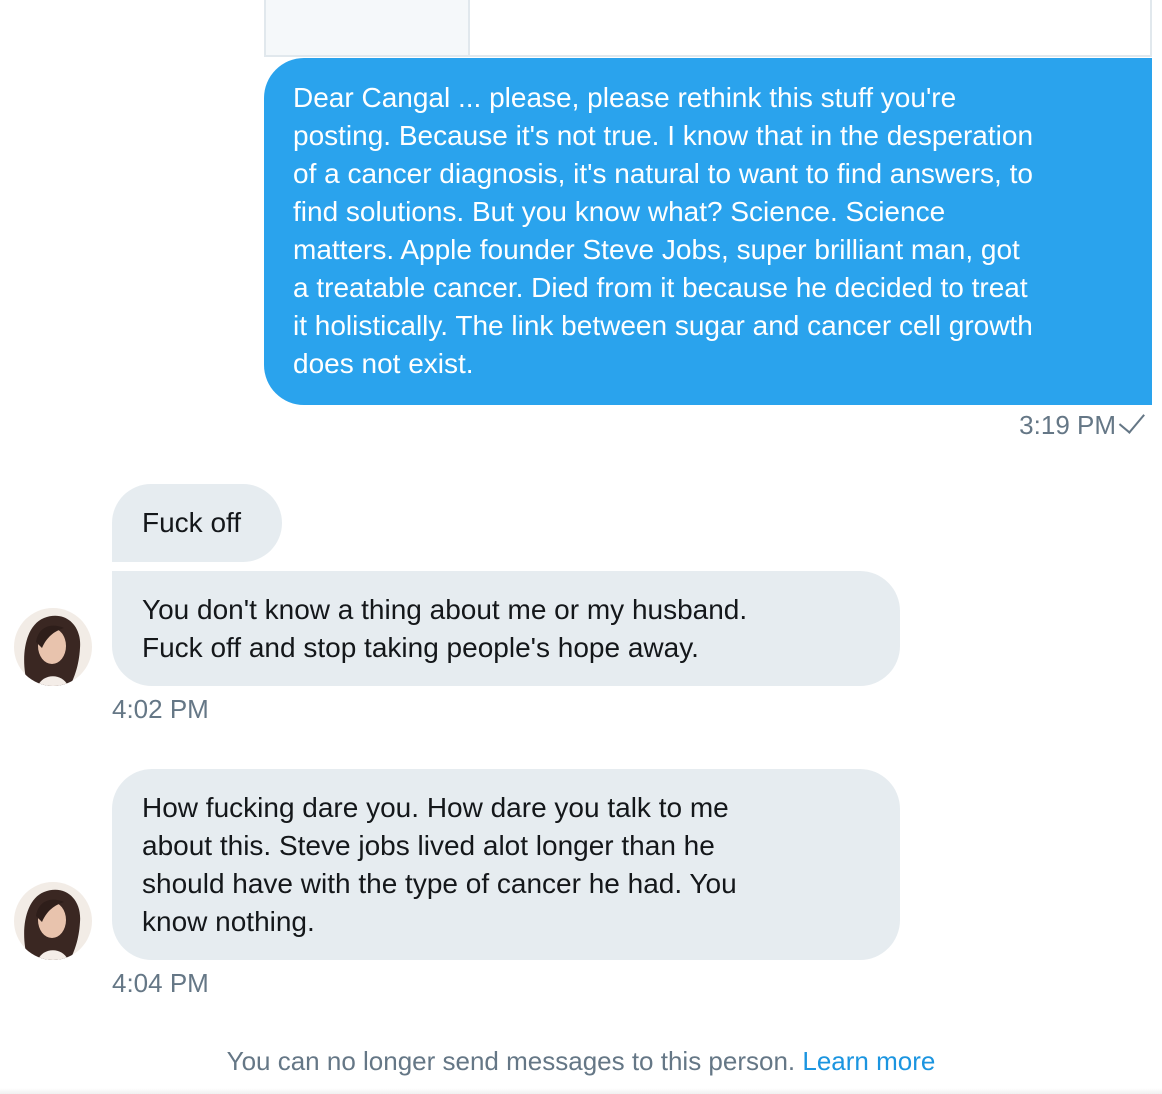 The image size is (1162, 1094). Describe the element at coordinates (197, 523) in the screenshot. I see `received-message-bubble: Fuck off` at that location.